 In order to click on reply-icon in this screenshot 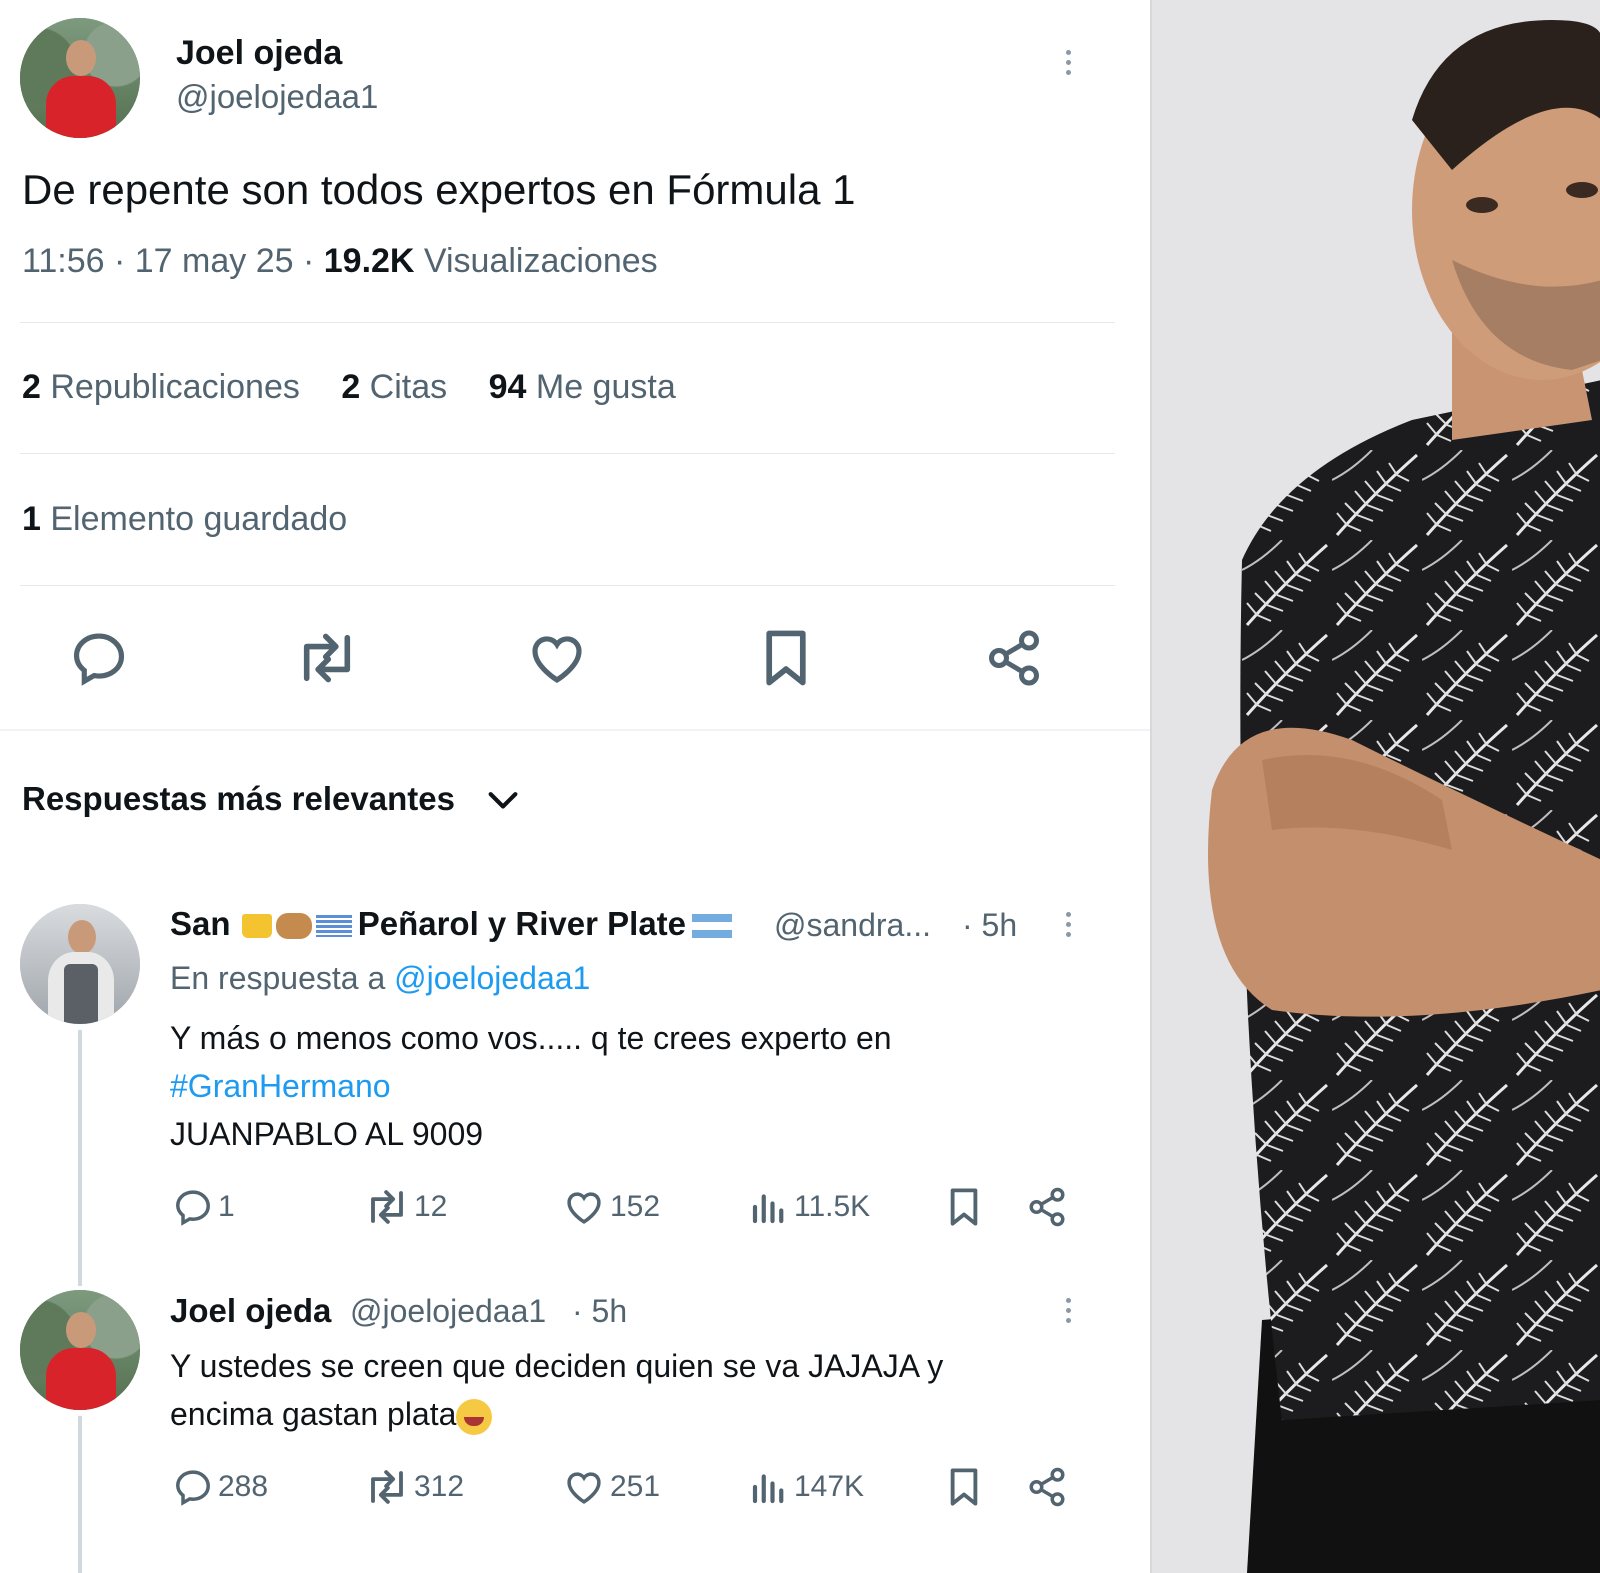, I will do `click(99, 658)`.